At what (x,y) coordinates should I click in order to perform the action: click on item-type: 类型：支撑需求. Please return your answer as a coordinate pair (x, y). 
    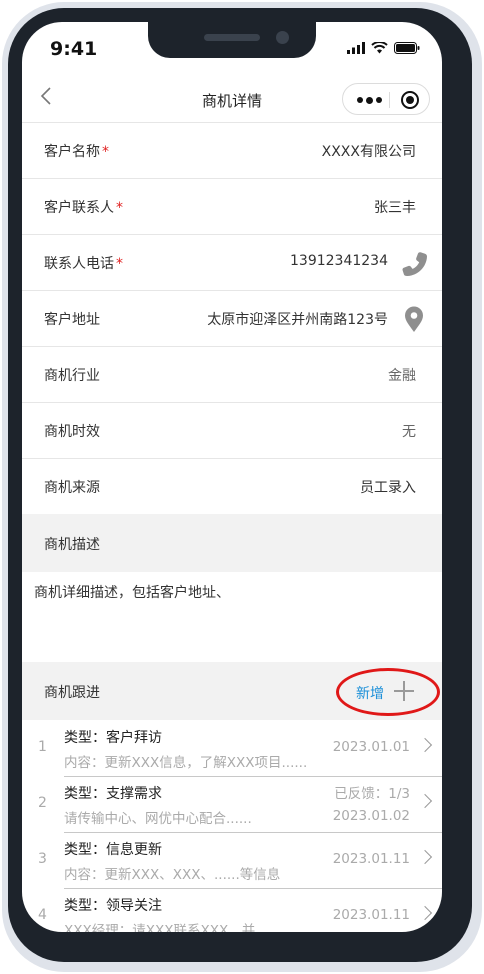
    Looking at the image, I should click on (113, 794).